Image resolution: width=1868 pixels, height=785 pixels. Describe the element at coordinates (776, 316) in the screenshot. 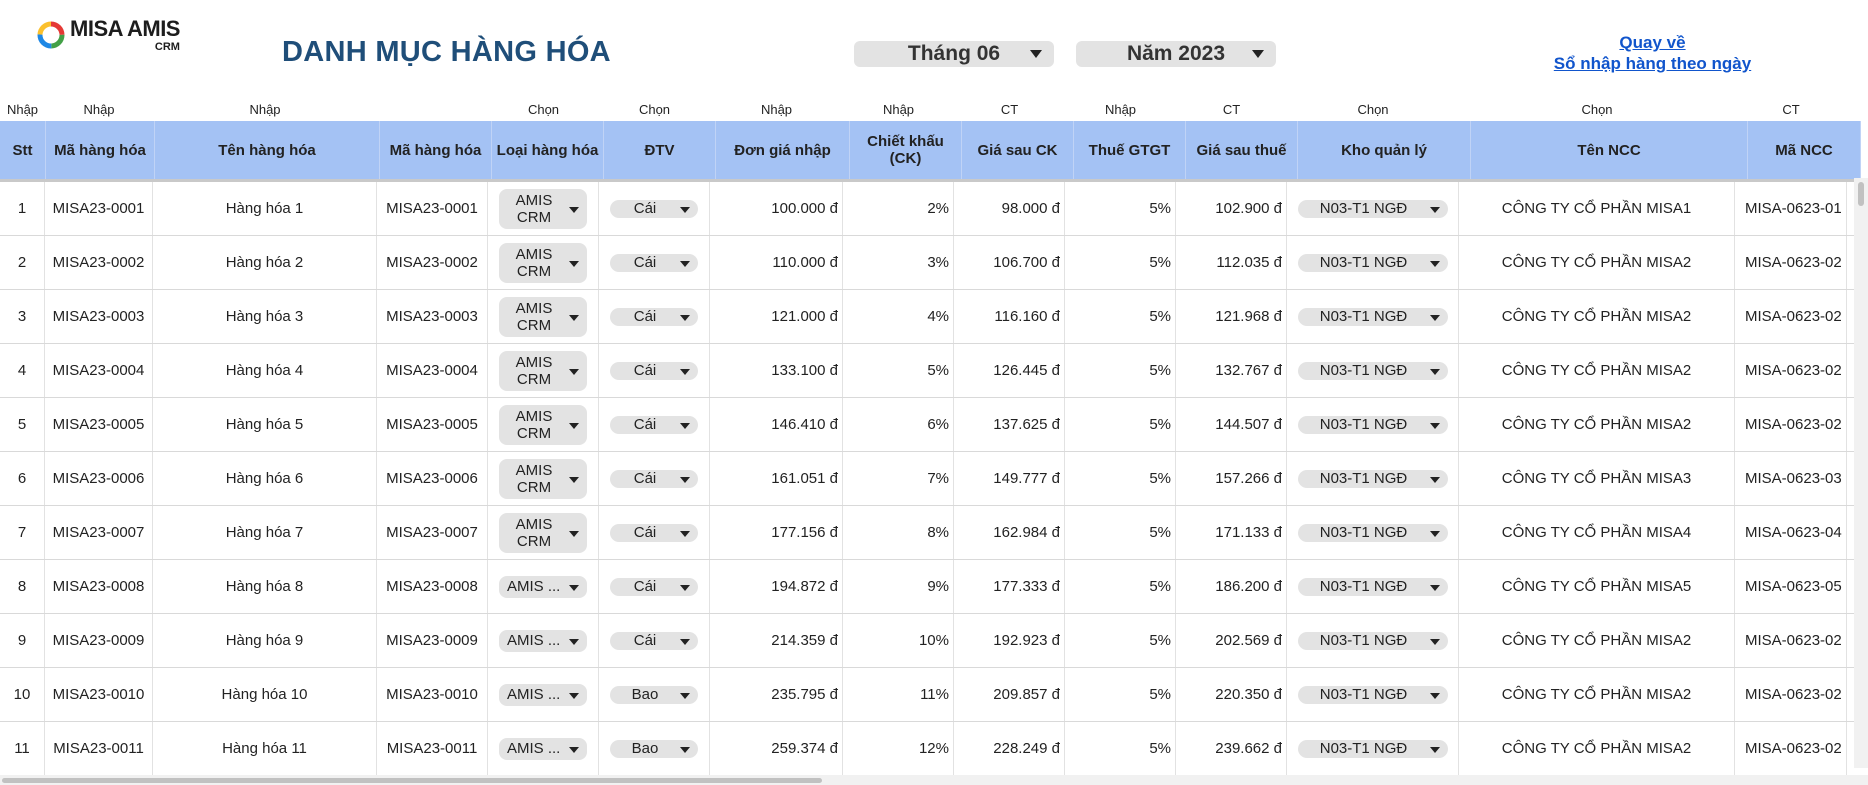

I see `cell-dongia: 121.000 đ` at that location.